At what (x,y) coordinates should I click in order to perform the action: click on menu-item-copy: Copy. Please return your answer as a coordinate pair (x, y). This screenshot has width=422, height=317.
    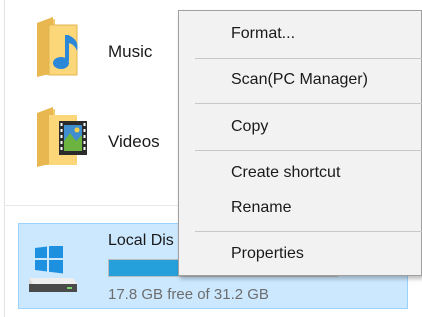
    Looking at the image, I should click on (300, 128).